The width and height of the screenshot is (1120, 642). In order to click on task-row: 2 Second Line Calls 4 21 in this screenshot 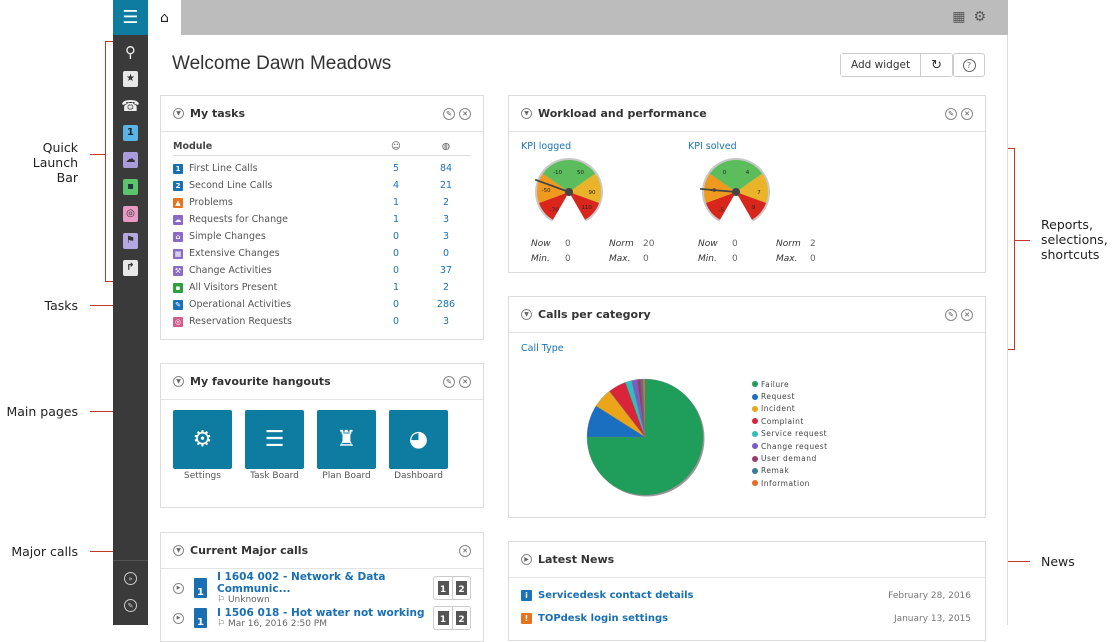, I will do `click(322, 185)`.